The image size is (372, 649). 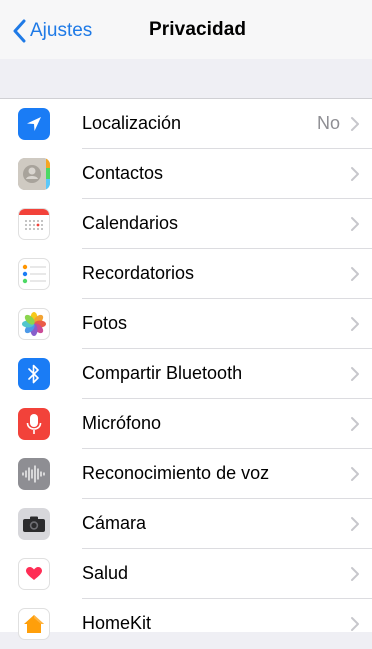 I want to click on row-label: Salud, so click(x=105, y=573).